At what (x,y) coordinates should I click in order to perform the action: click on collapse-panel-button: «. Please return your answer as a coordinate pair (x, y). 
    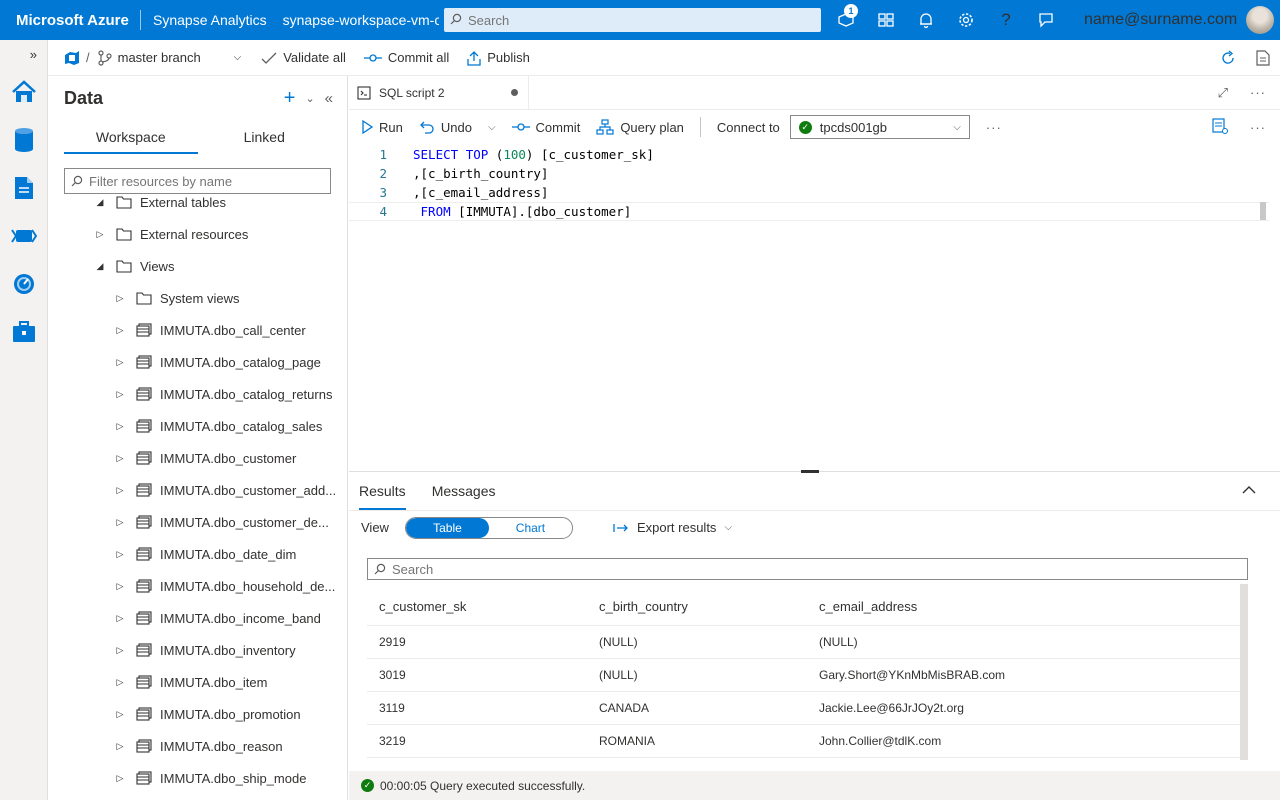
    Looking at the image, I should click on (329, 98).